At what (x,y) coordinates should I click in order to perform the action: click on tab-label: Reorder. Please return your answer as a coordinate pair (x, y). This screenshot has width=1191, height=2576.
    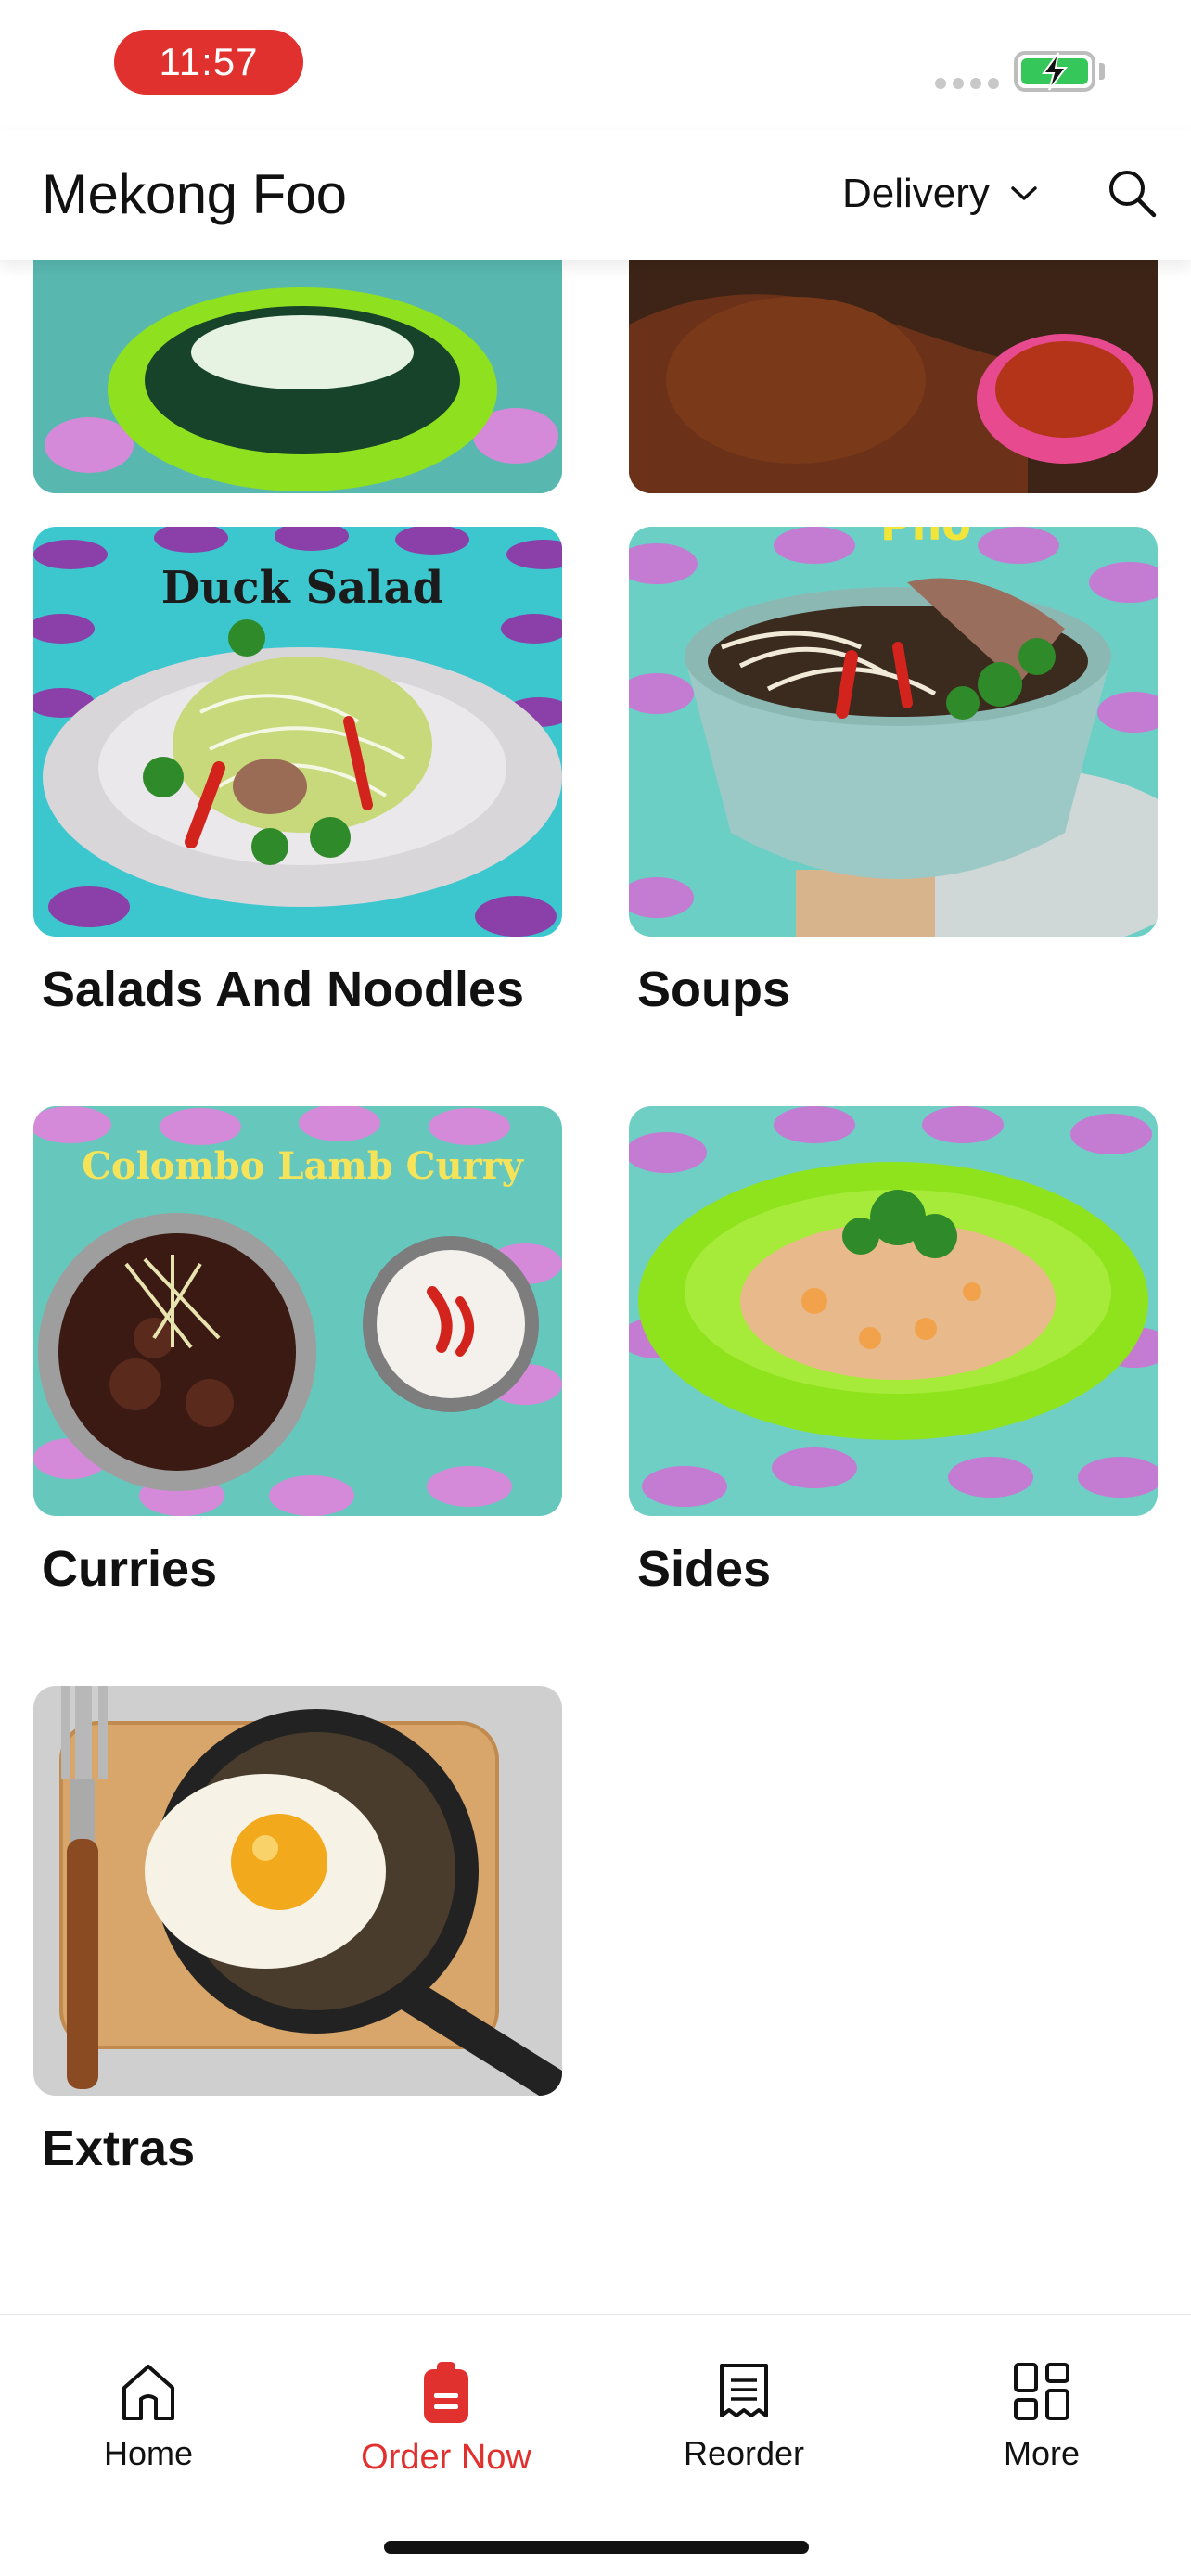
    Looking at the image, I should click on (744, 2453).